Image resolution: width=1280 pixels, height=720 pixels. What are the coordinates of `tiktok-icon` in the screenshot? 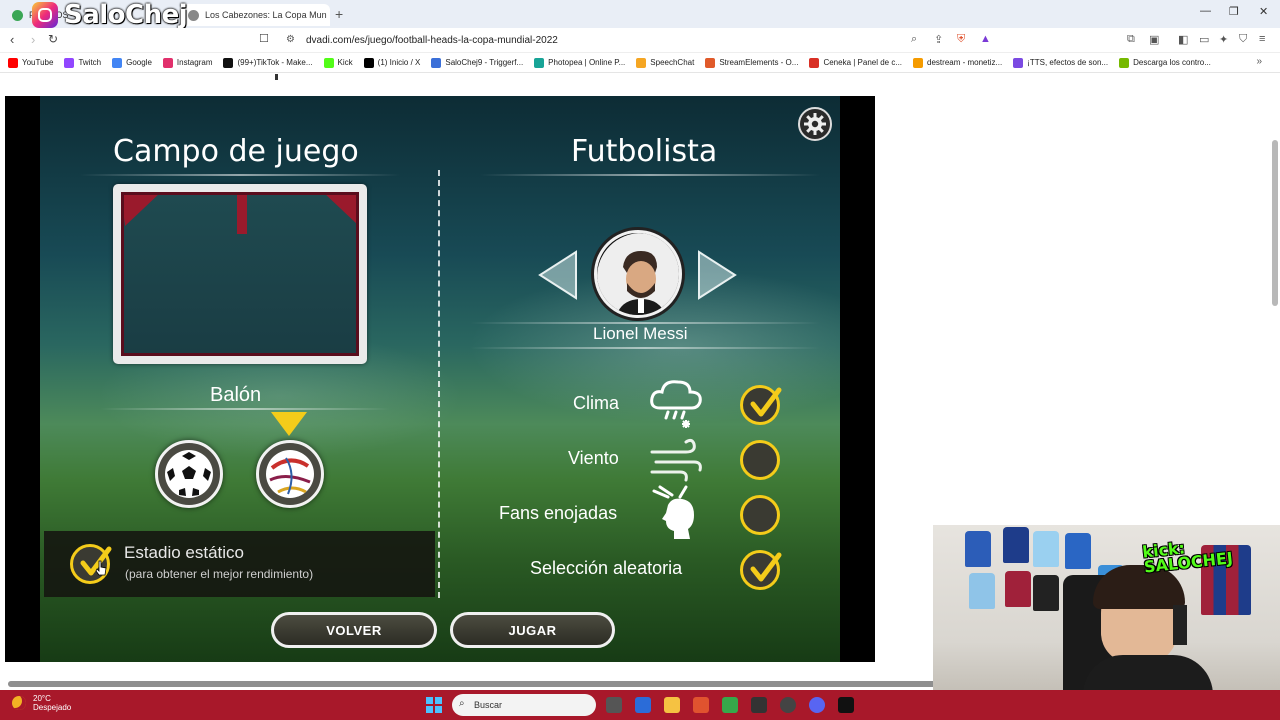 It's located at (846, 705).